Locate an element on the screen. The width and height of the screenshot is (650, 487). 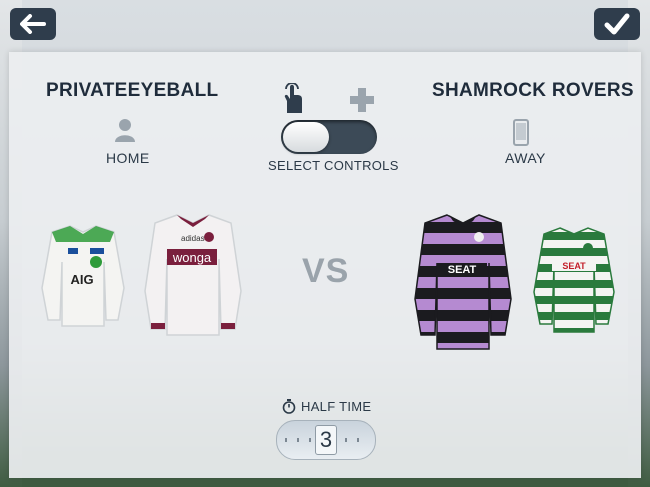
away-team-name: SHAMROCK ROVERS is located at coordinates (533, 90).